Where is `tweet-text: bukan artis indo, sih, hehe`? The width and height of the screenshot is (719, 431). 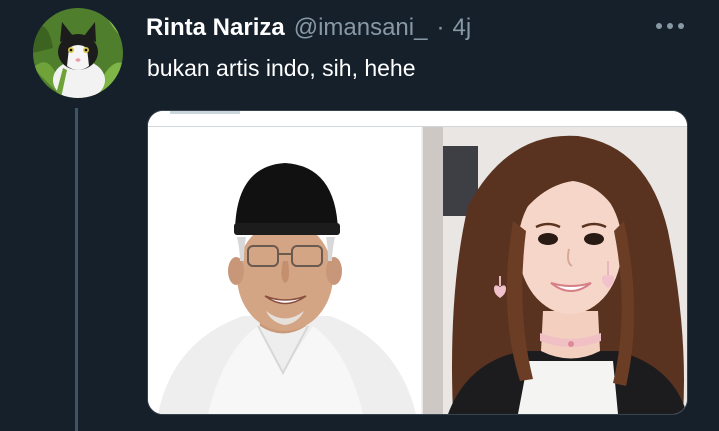 tweet-text: bukan artis indo, sih, hehe is located at coordinates (281, 68).